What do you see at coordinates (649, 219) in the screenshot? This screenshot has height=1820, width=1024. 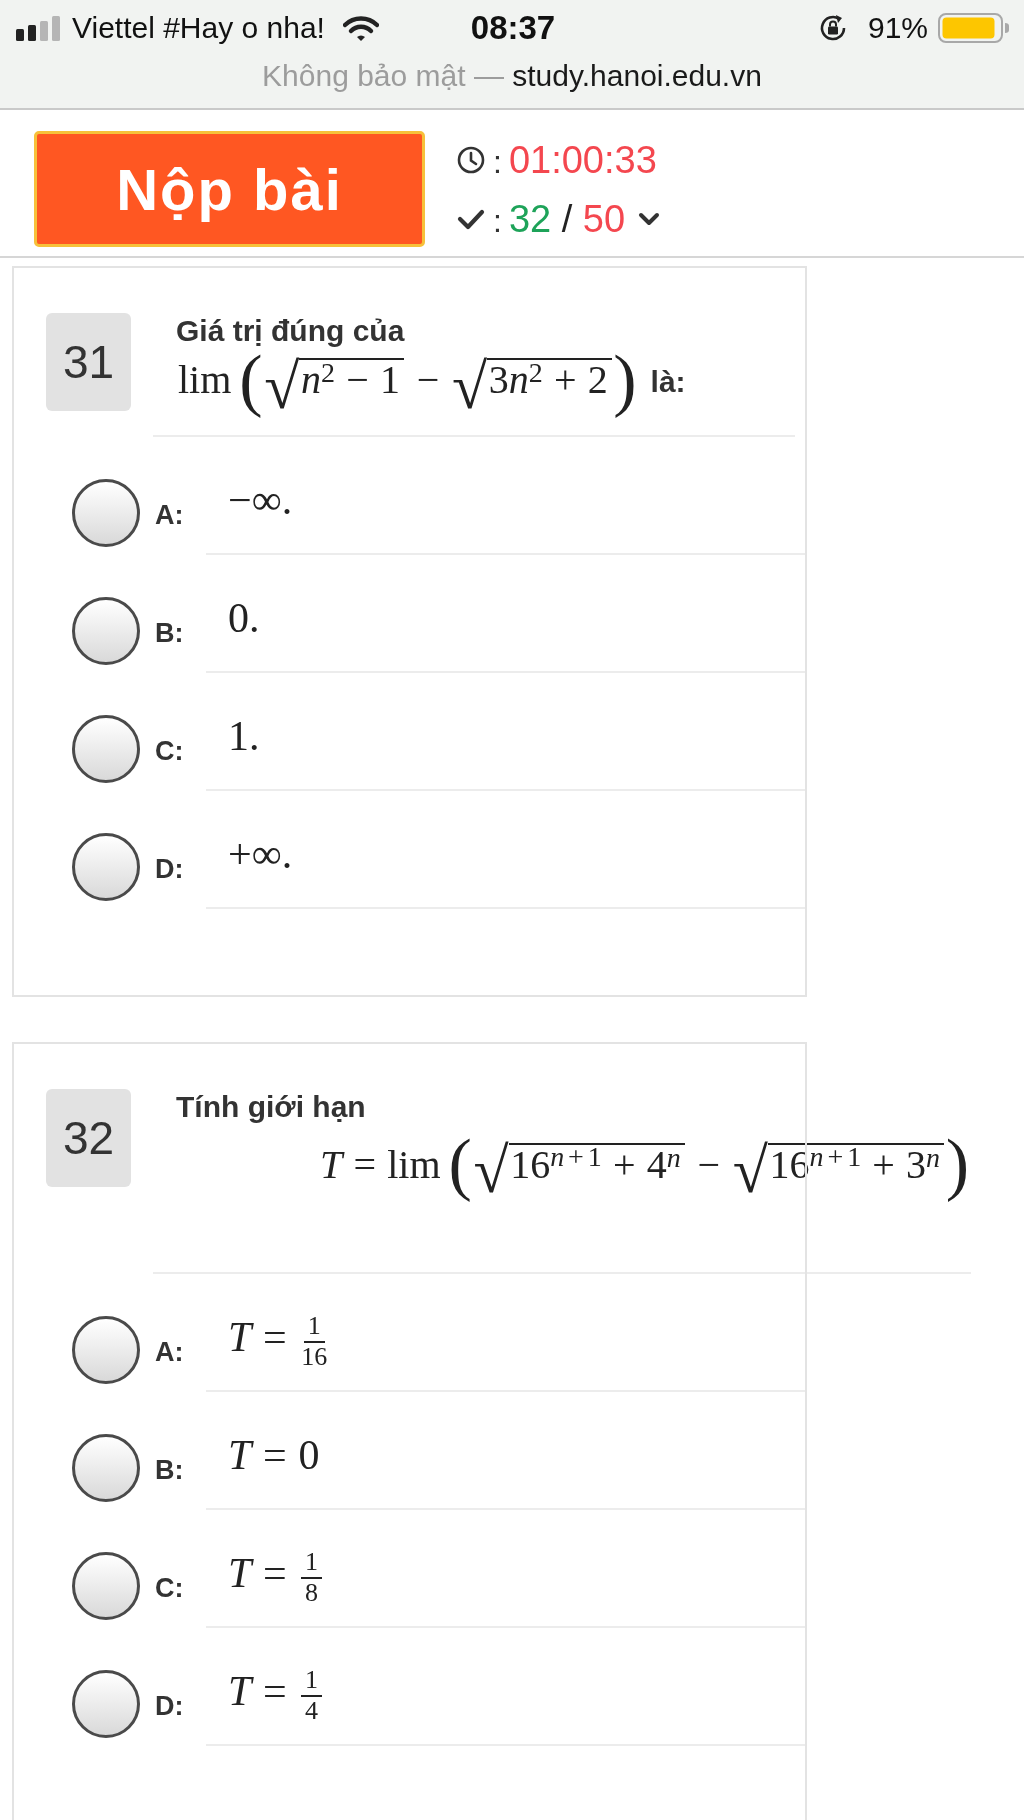 I see `chevron-down-icon` at bounding box center [649, 219].